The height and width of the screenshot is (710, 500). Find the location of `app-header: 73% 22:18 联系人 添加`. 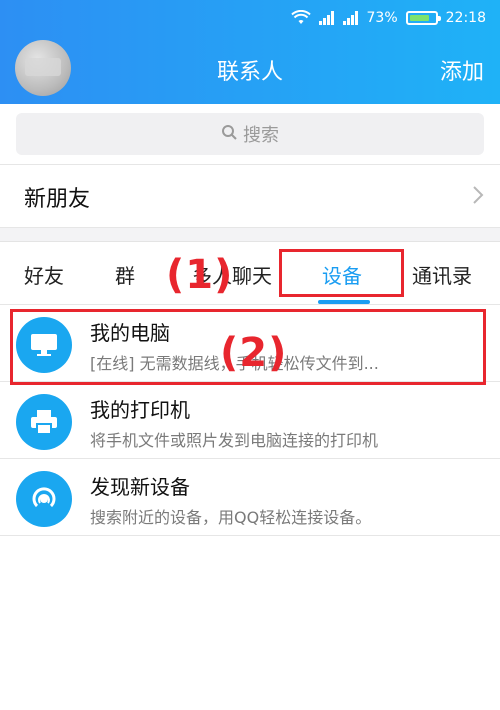

app-header: 73% 22:18 联系人 添加 is located at coordinates (250, 52).